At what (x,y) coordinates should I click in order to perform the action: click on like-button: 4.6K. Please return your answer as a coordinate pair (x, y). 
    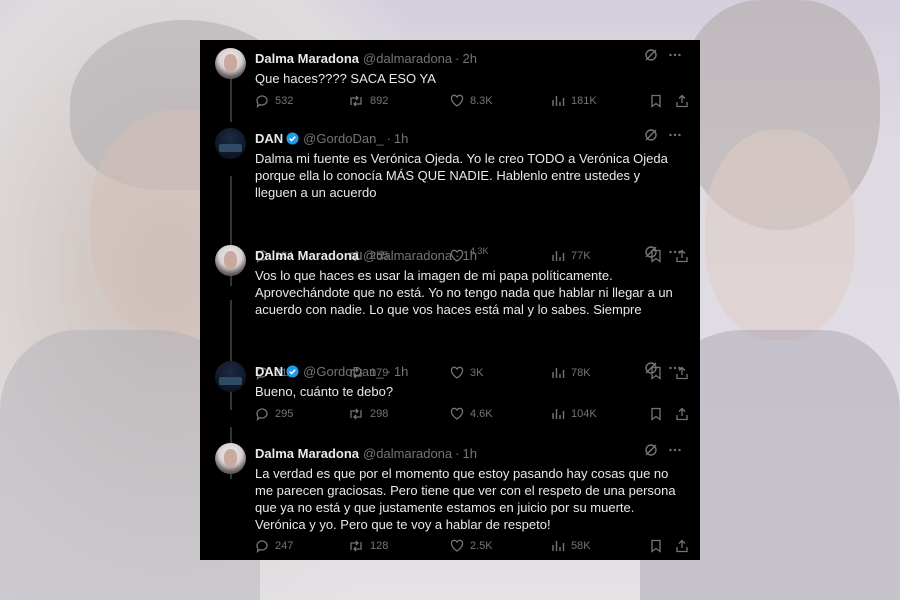
    Looking at the image, I should click on (471, 414).